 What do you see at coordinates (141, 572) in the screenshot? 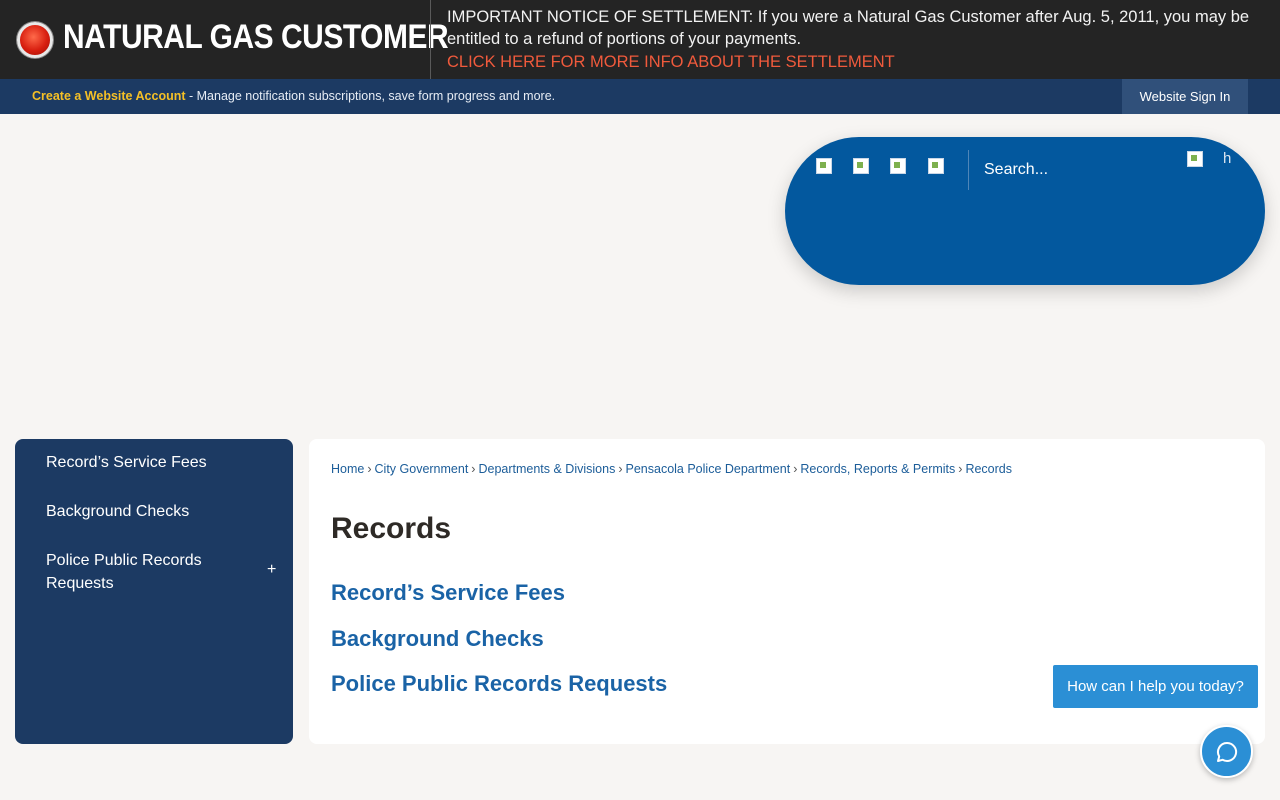
I see `sidebar-item-public-records: Police Public Records Requests` at bounding box center [141, 572].